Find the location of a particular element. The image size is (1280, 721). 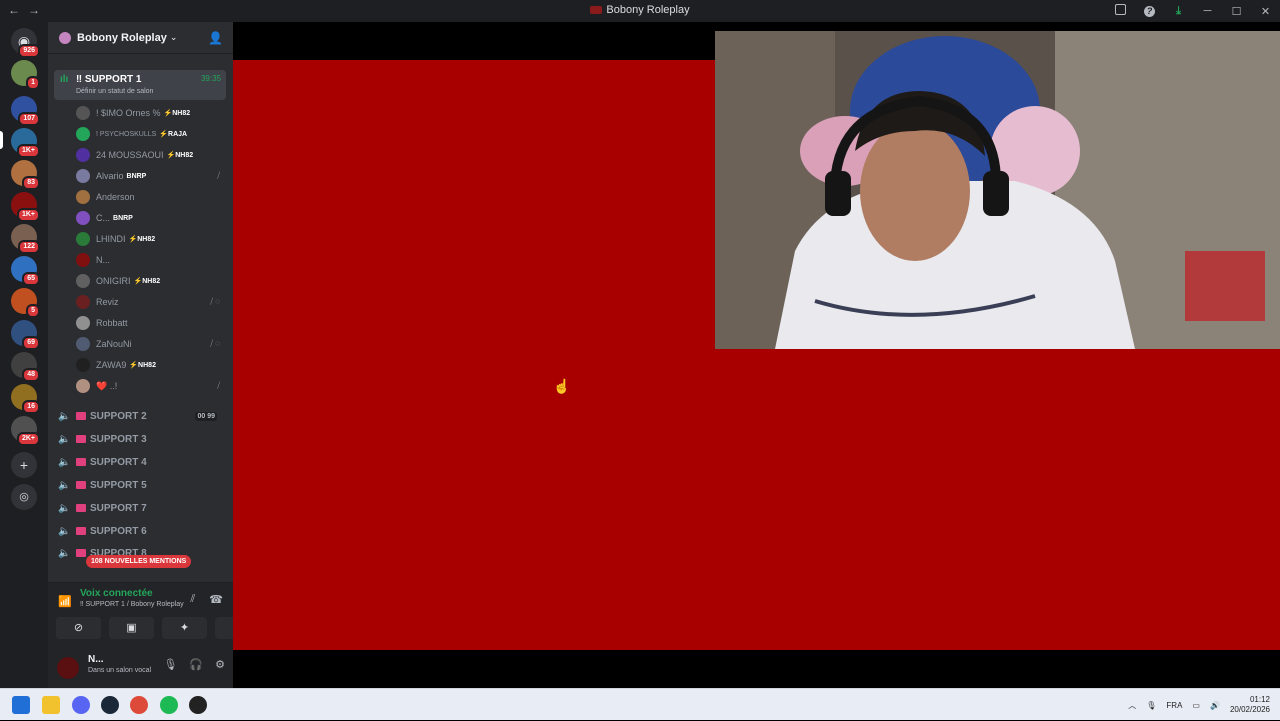

microphone-tray-icon: 🎙 is located at coordinates (1151, 705).